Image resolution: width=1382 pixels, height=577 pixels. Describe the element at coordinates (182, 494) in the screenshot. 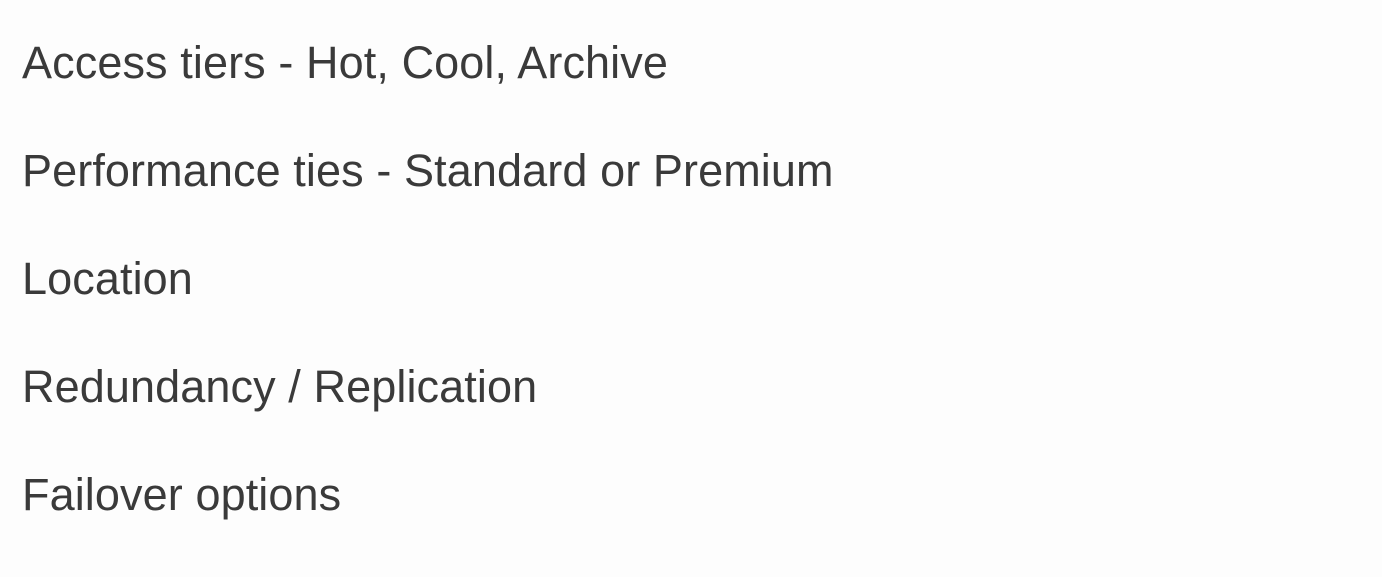

I see `list-item-failover: Failover options` at that location.